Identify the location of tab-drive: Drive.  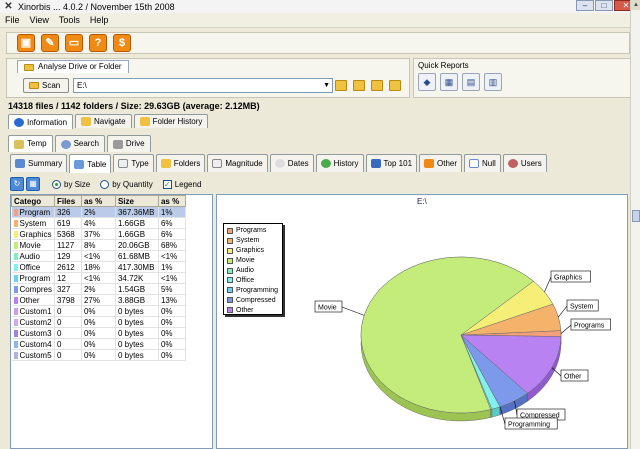
(128, 143).